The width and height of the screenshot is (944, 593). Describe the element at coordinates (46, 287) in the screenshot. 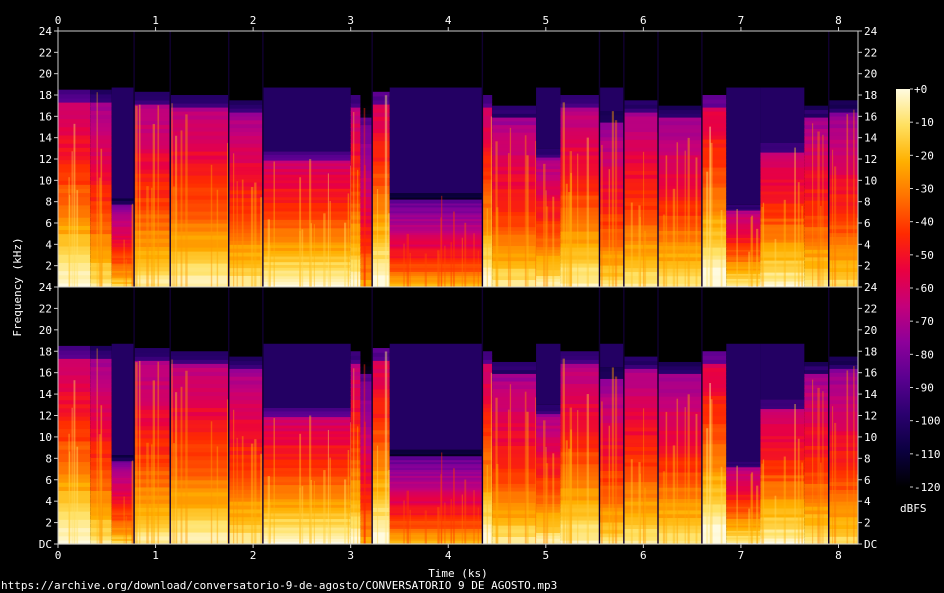

I see `y-tick-label: 24` at that location.